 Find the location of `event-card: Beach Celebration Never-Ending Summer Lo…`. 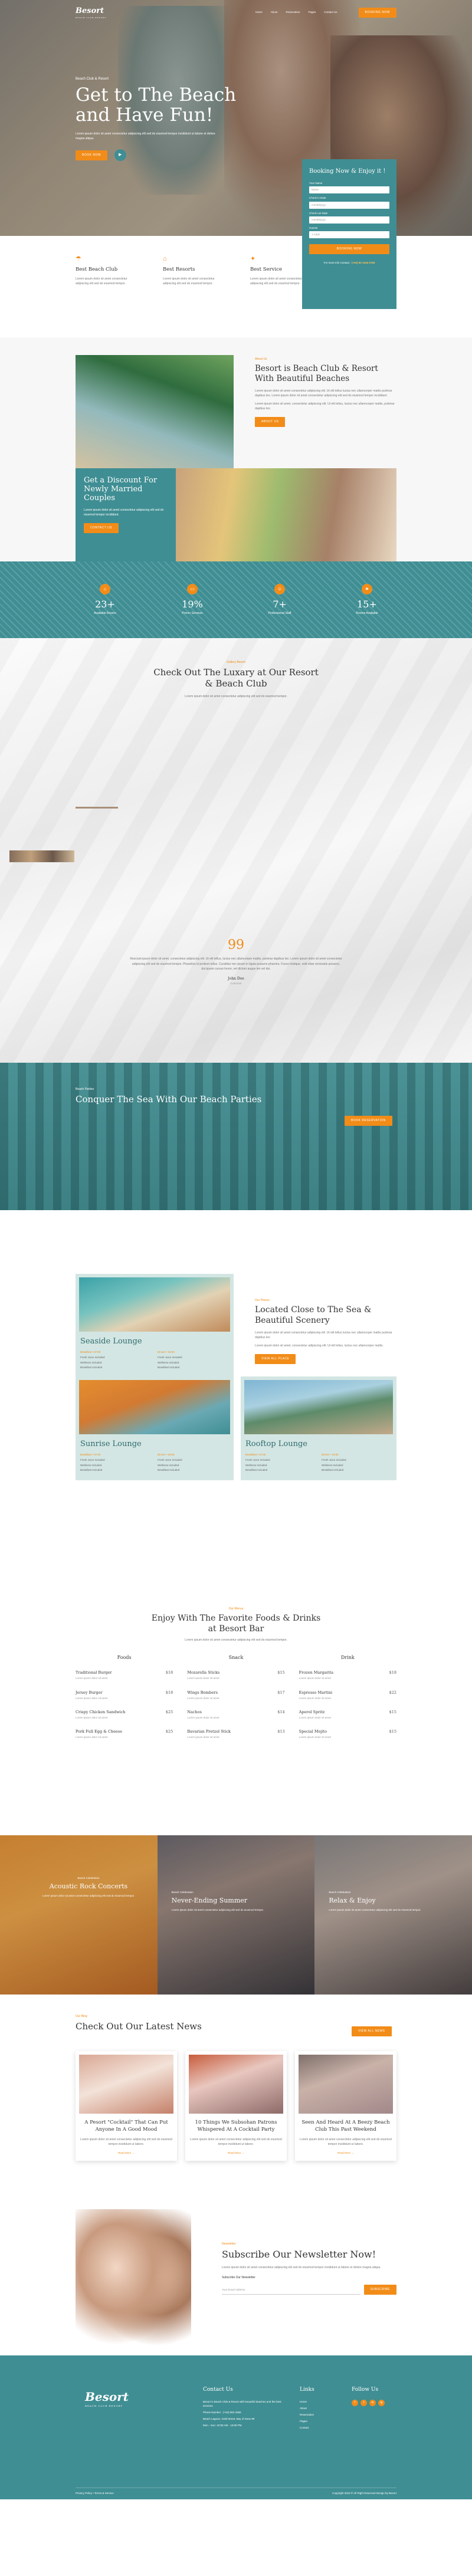

event-card: Beach Celebration Never-Ending Summer Lo… is located at coordinates (236, 1915).